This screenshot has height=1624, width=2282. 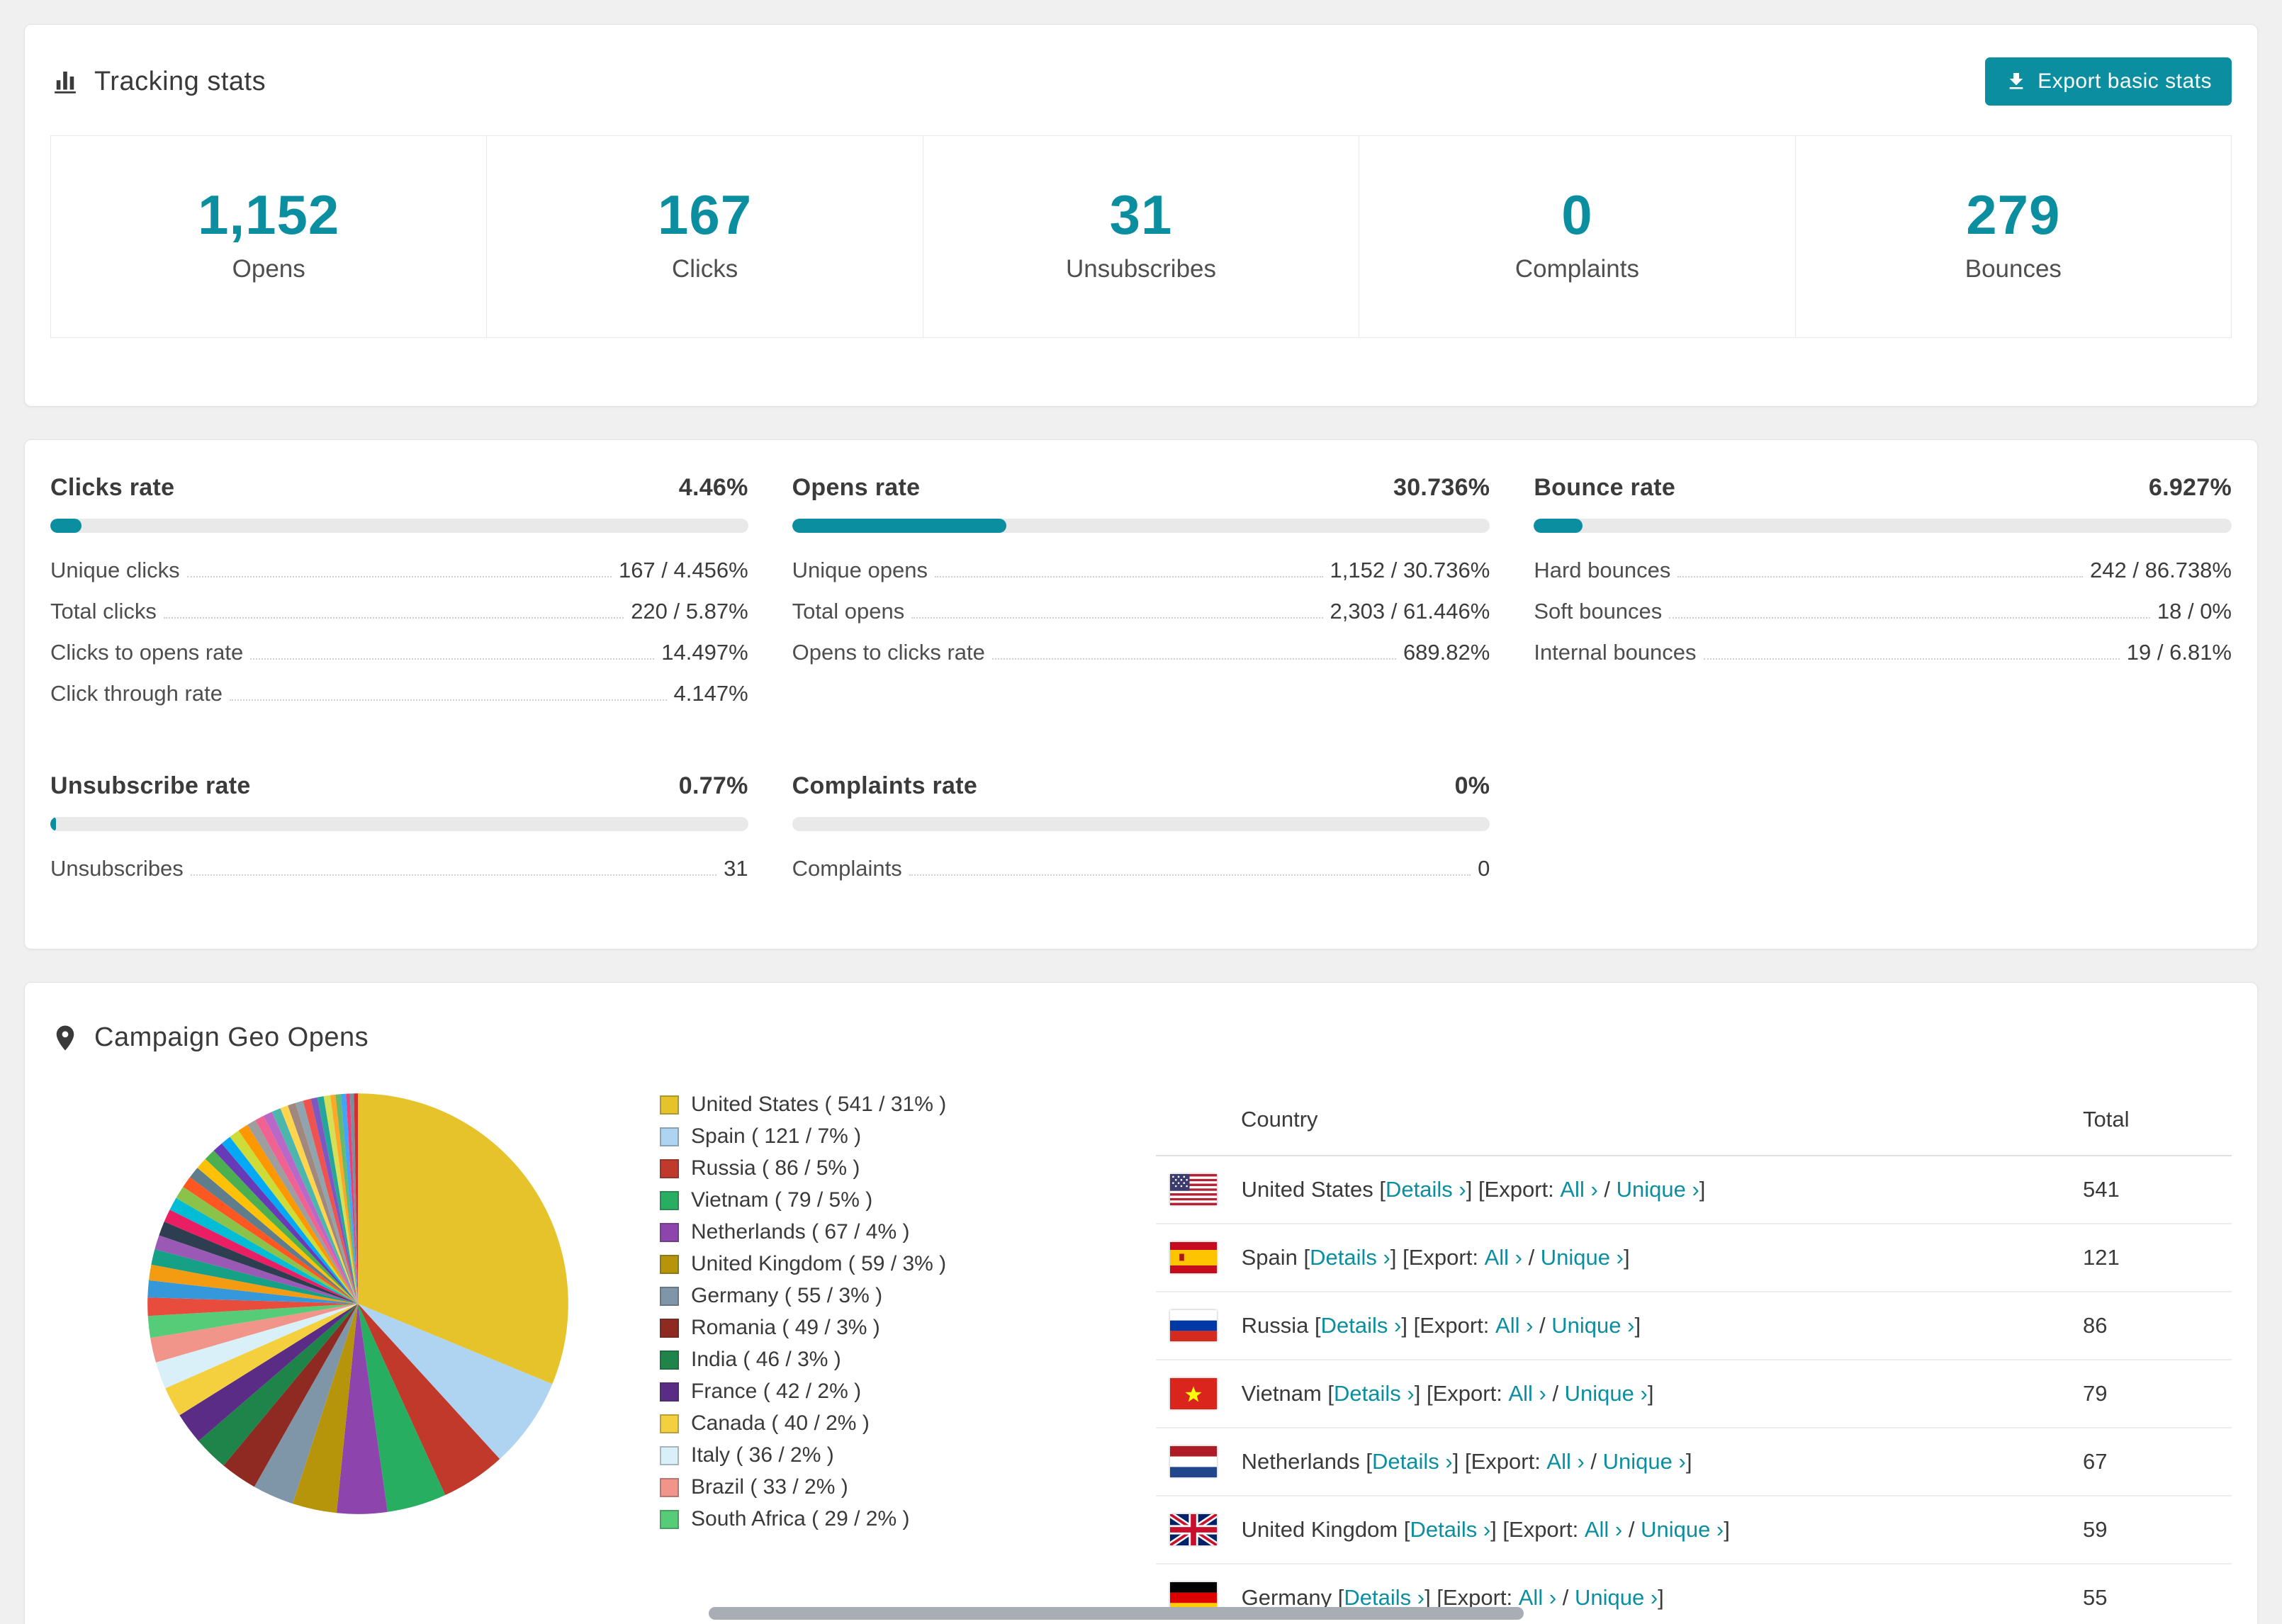 What do you see at coordinates (1116, 1613) in the screenshot?
I see `horizontal-scrollbar-thumb` at bounding box center [1116, 1613].